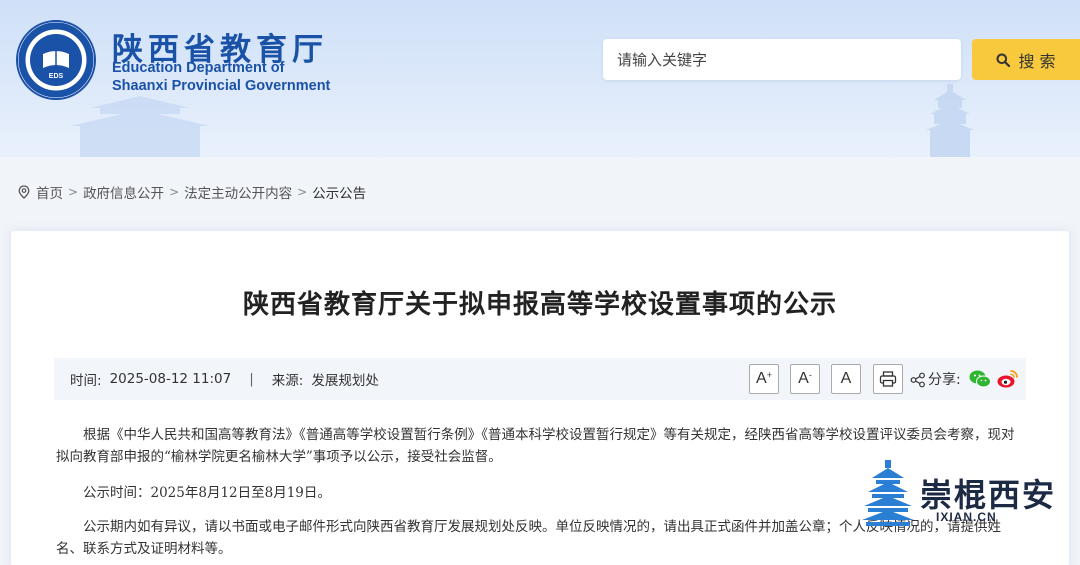 The width and height of the screenshot is (1080, 565). What do you see at coordinates (764, 379) in the screenshot?
I see `font-size-increase-button: A +` at bounding box center [764, 379].